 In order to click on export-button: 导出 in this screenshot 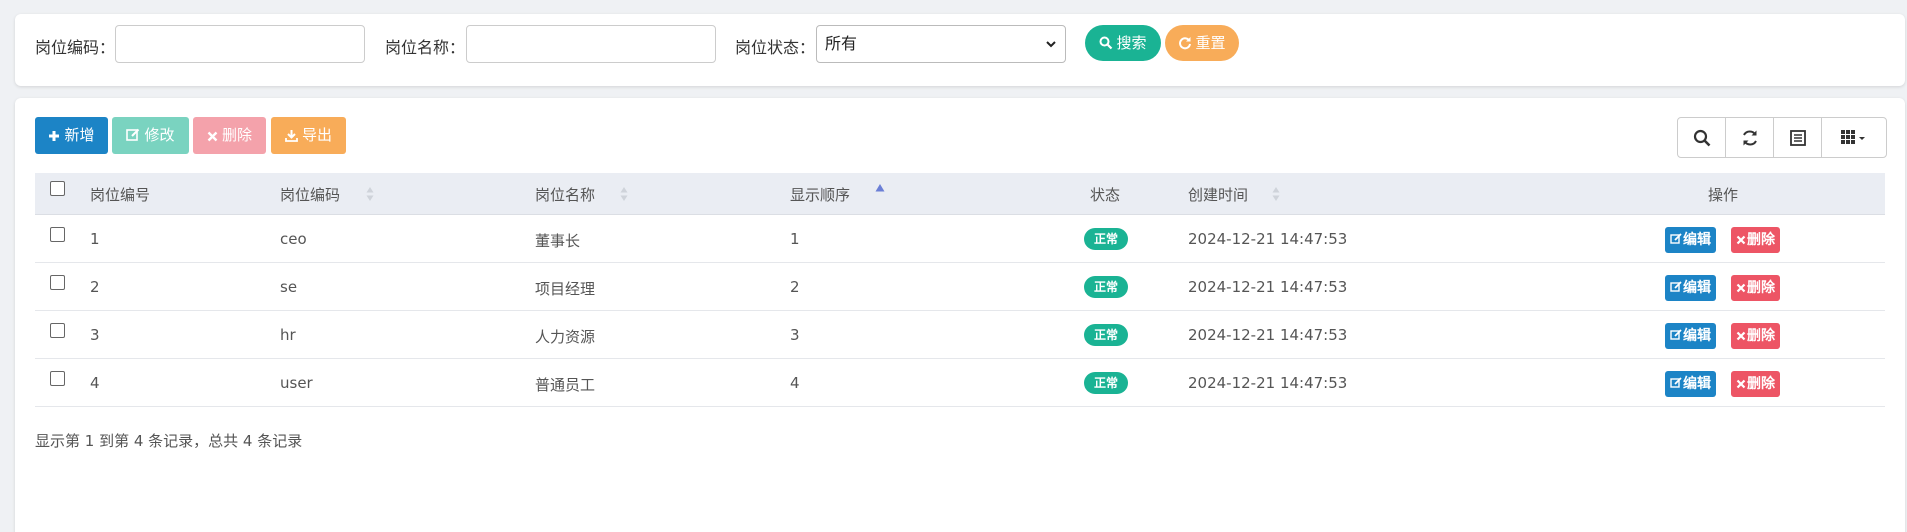, I will do `click(308, 135)`.